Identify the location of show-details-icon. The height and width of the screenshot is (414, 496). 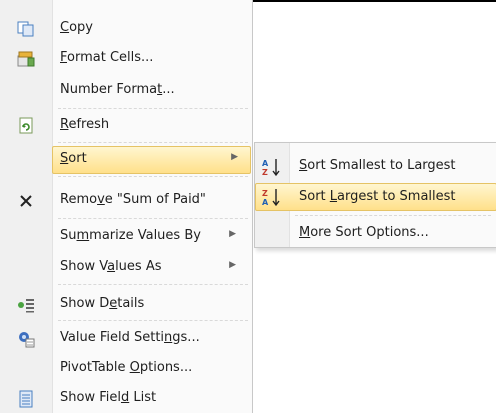
(26, 305).